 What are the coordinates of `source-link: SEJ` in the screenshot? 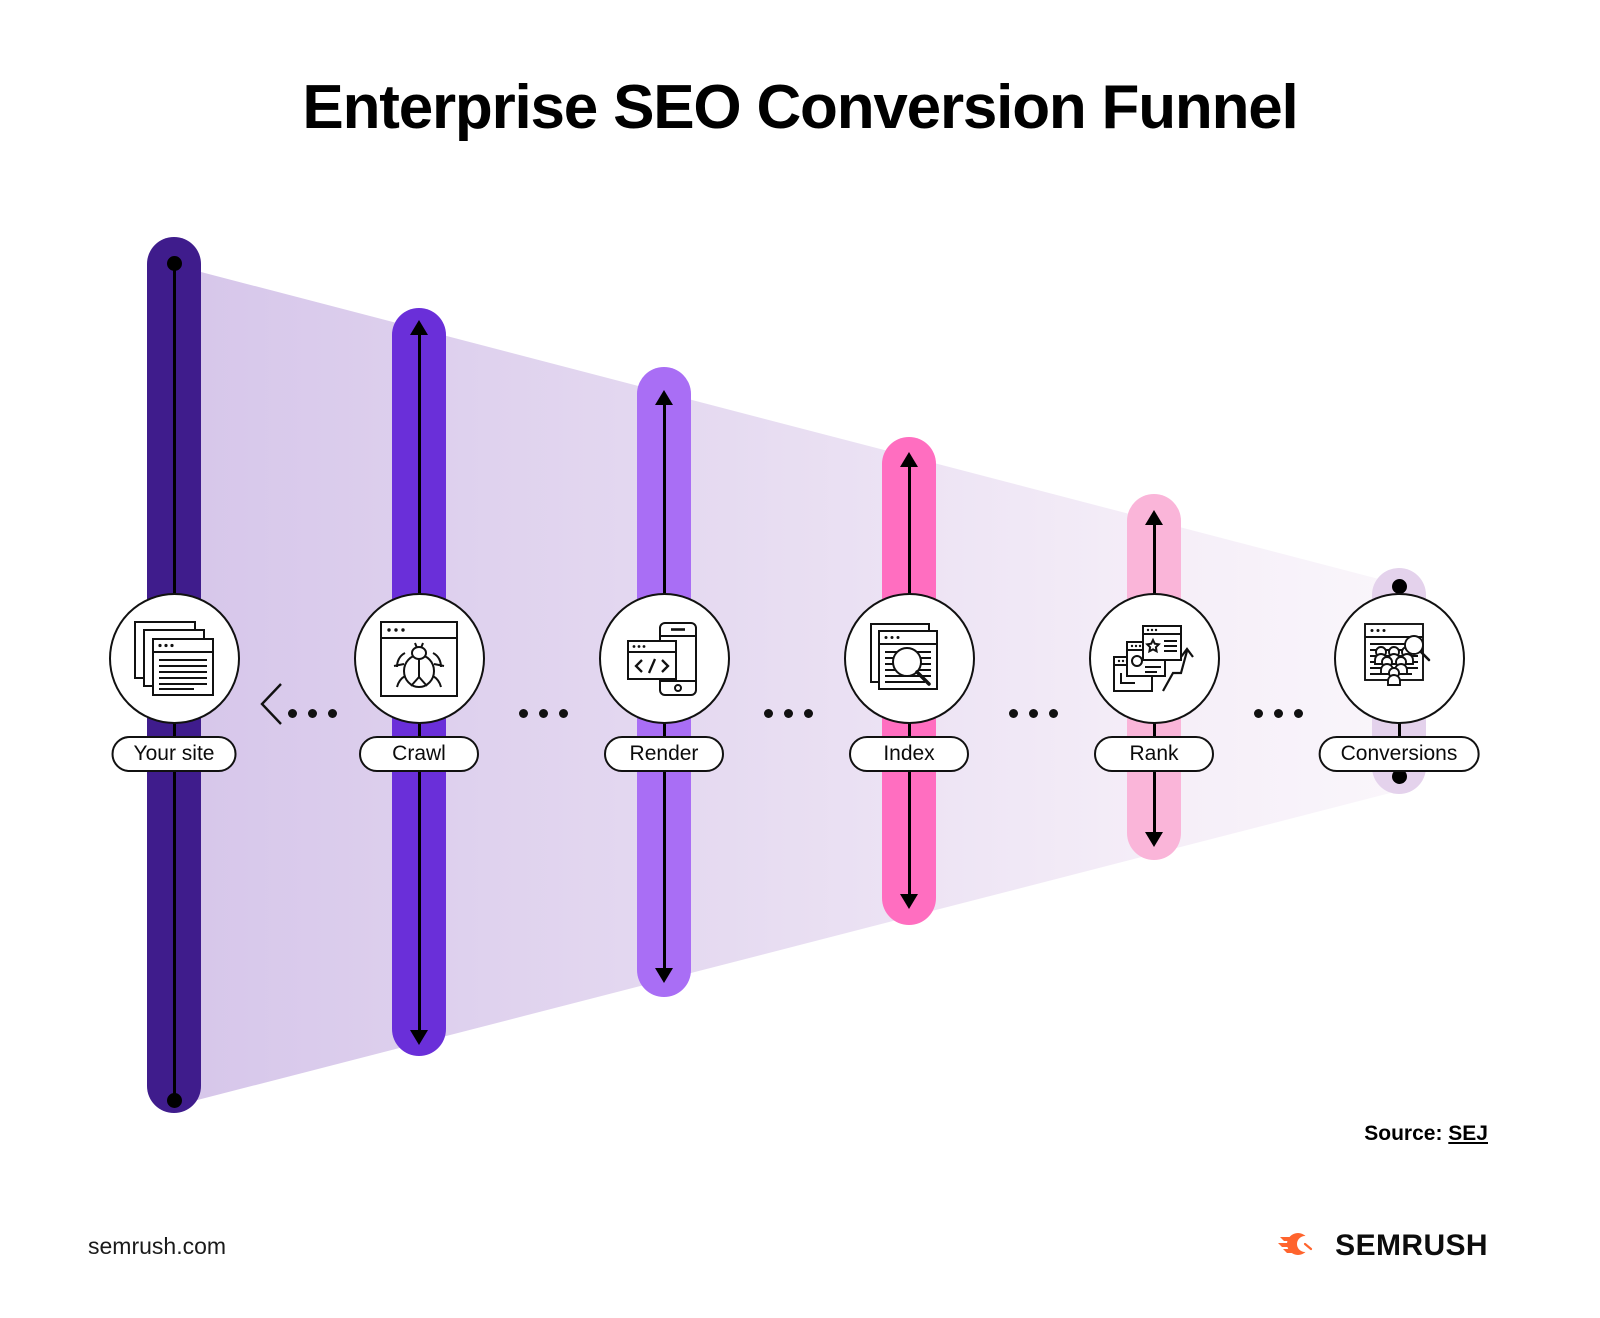 It's located at (1468, 1133).